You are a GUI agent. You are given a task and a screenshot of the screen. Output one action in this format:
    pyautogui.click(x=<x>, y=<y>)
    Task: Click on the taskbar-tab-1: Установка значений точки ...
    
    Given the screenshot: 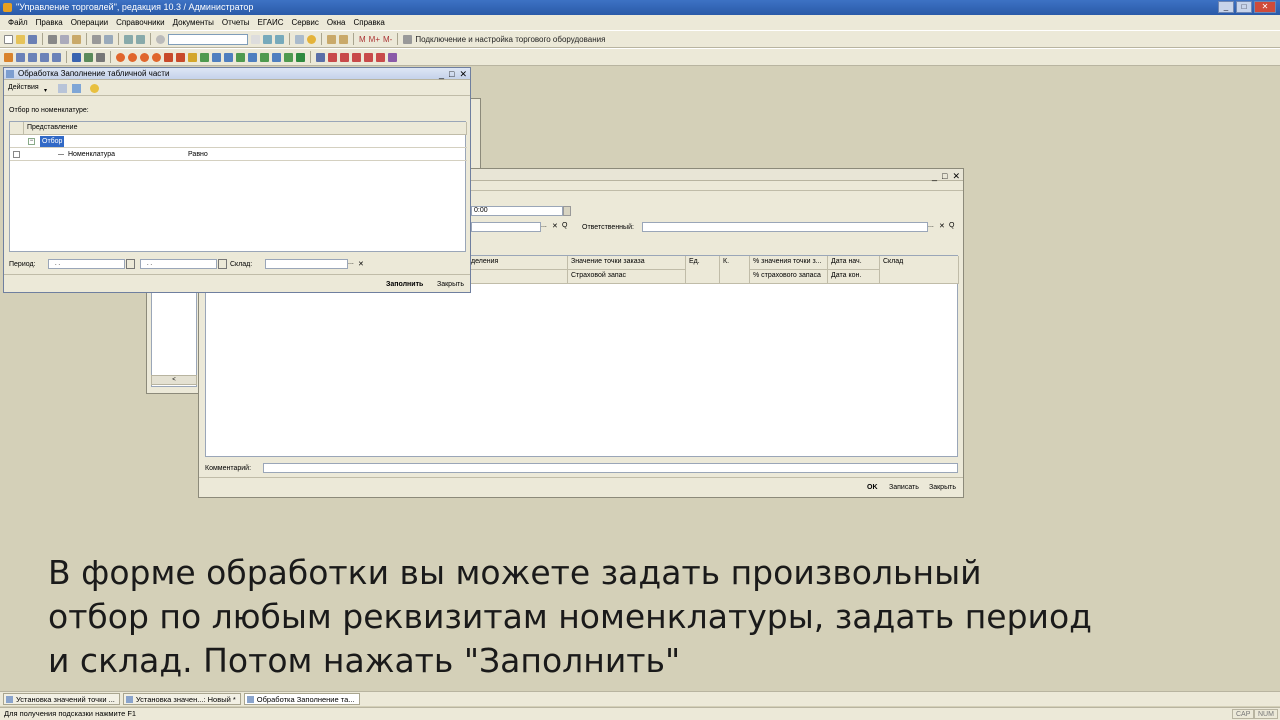 What is the action you would take?
    pyautogui.click(x=61, y=699)
    